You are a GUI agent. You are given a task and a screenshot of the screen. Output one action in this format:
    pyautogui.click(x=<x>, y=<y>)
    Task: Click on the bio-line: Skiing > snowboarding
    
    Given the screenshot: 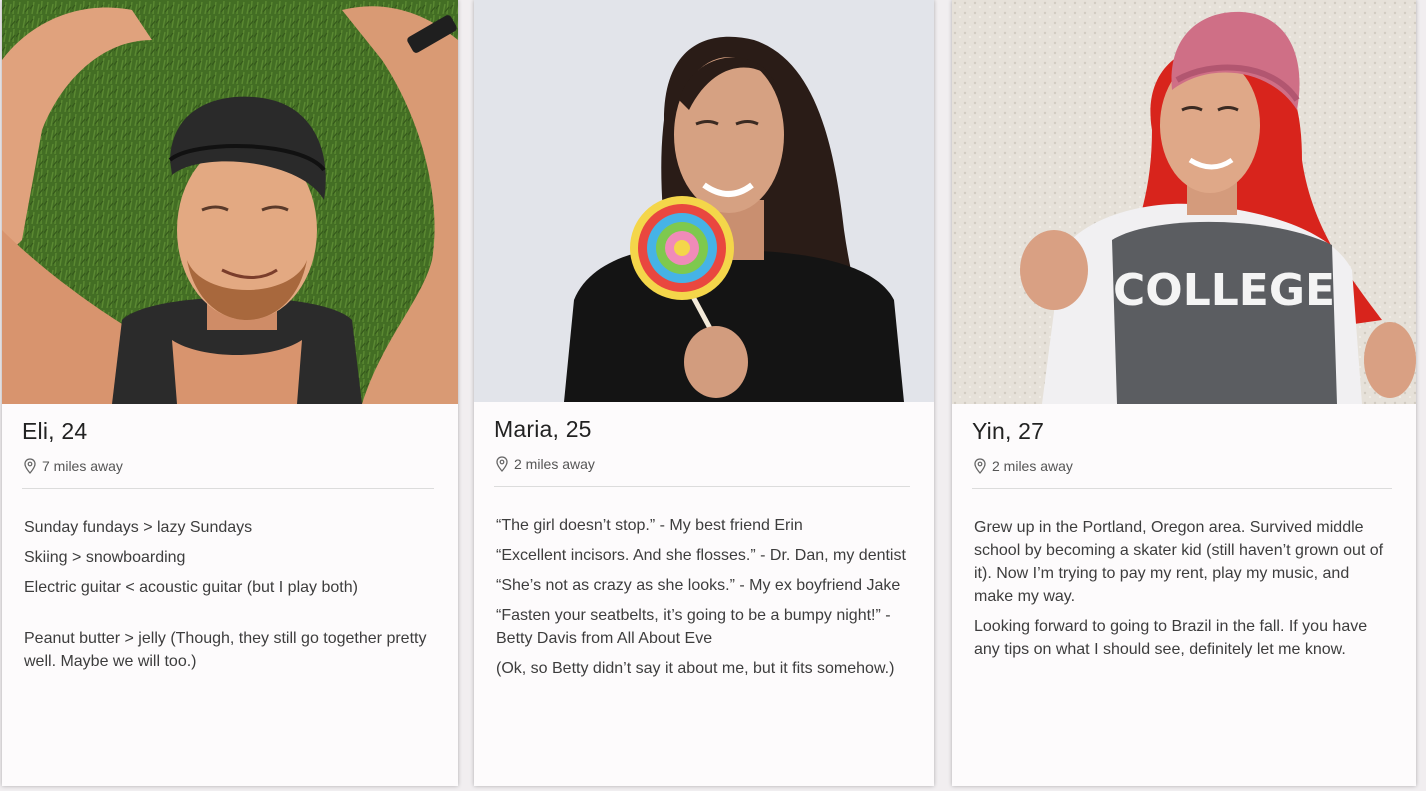 What is the action you would take?
    pyautogui.click(x=105, y=557)
    